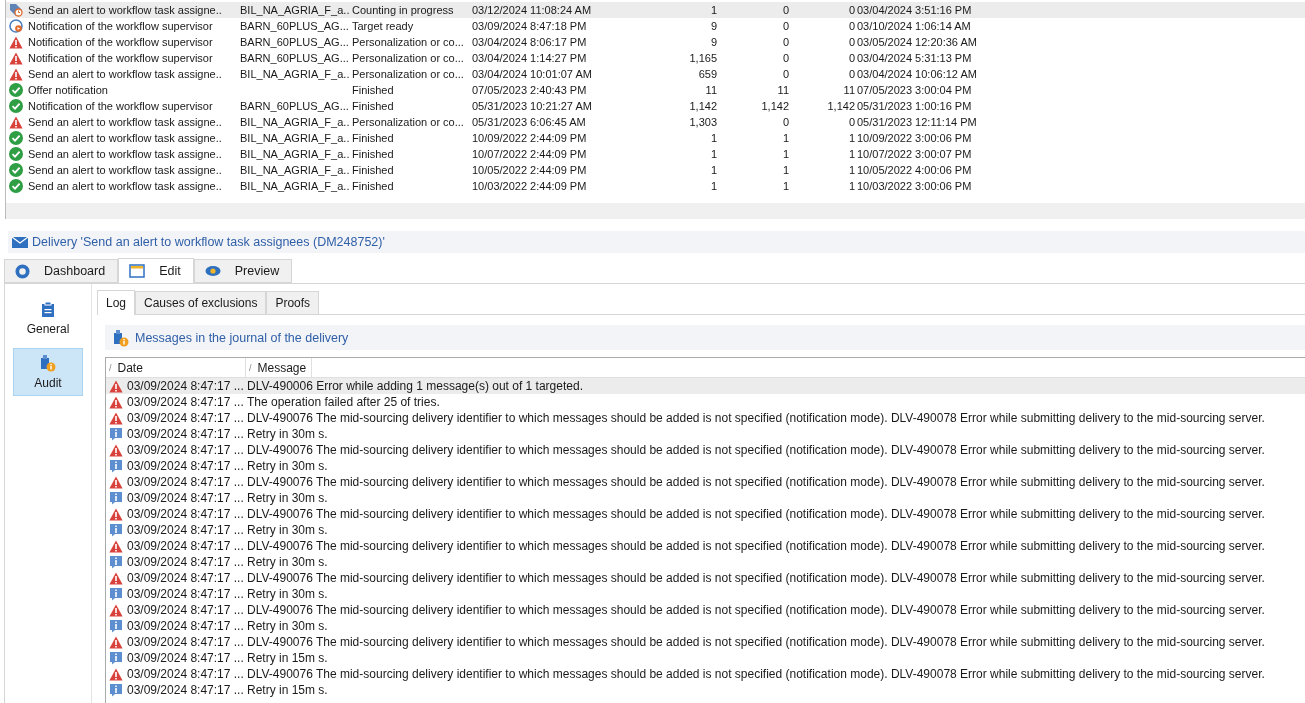 Image resolution: width=1305 pixels, height=703 pixels. What do you see at coordinates (130, 367) in the screenshot?
I see `column-label: Date` at bounding box center [130, 367].